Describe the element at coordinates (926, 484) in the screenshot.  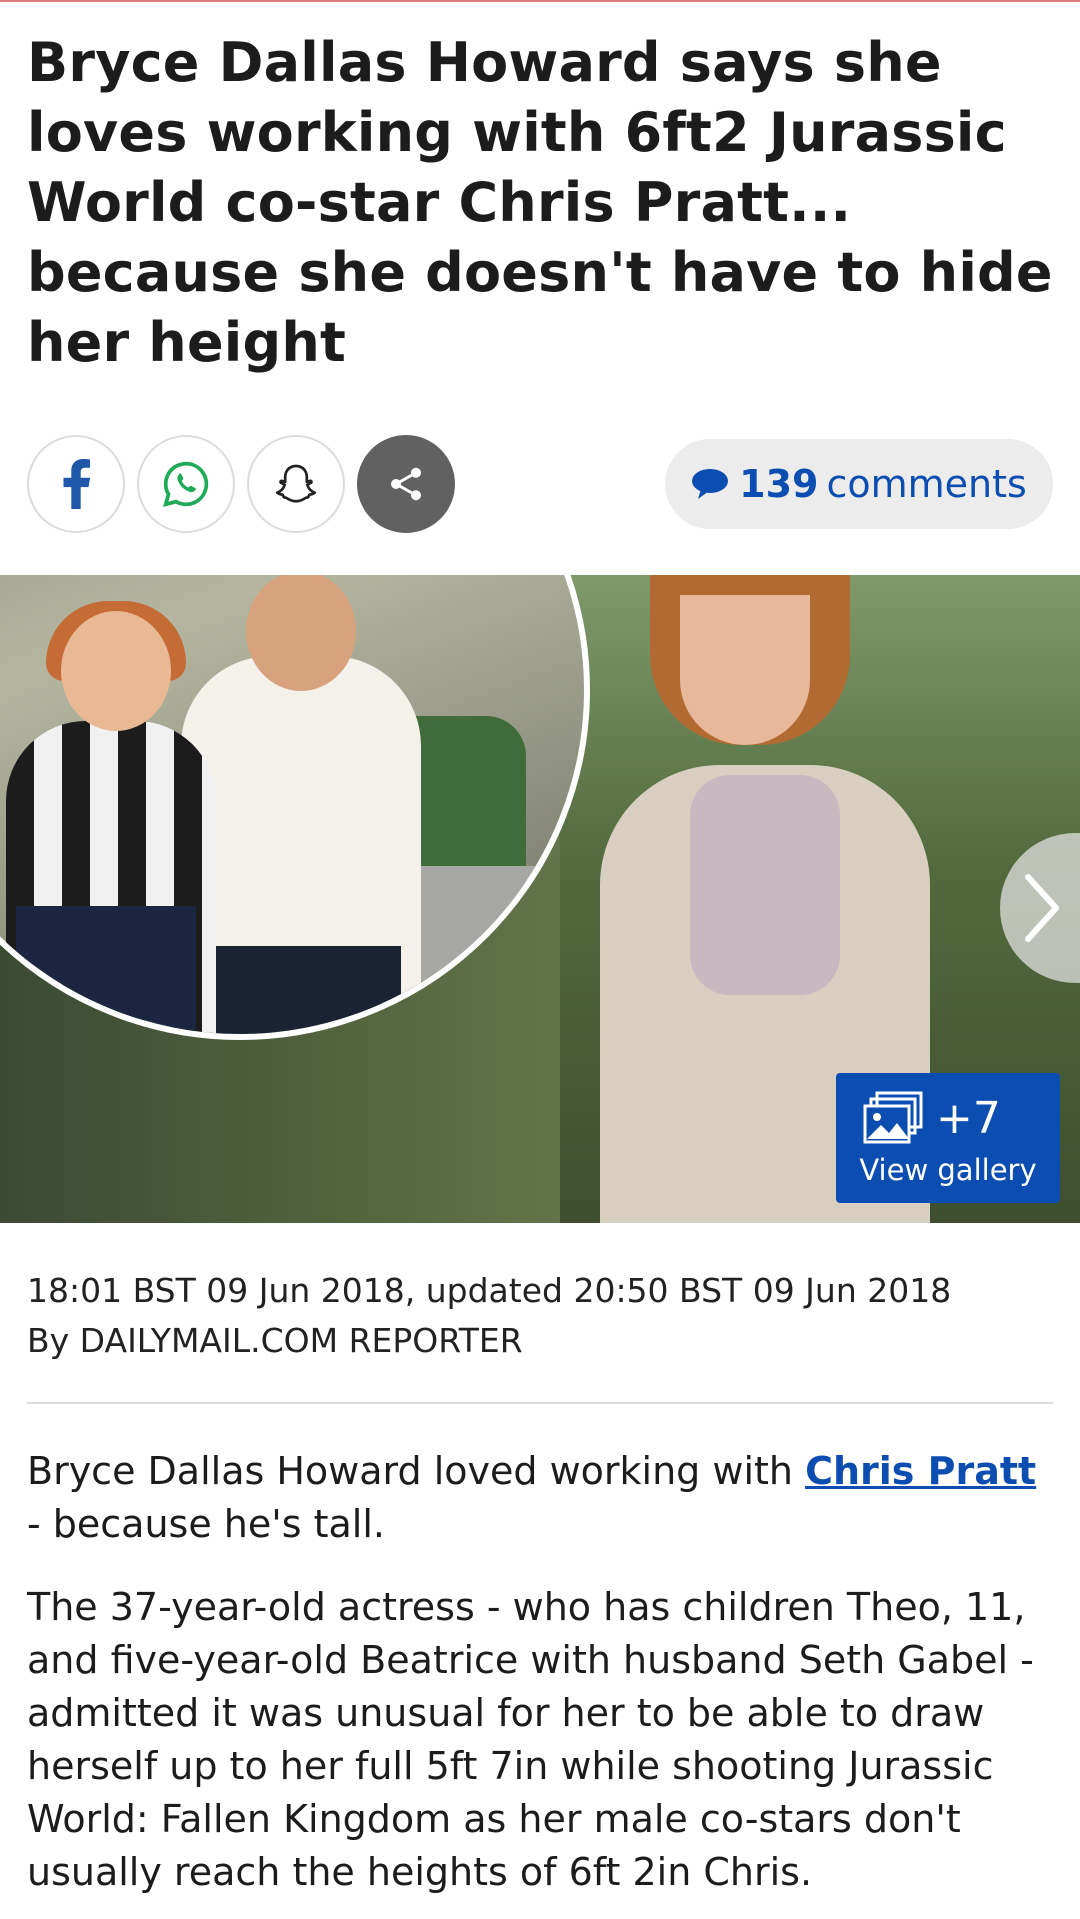
I see `comments-label: comments` at that location.